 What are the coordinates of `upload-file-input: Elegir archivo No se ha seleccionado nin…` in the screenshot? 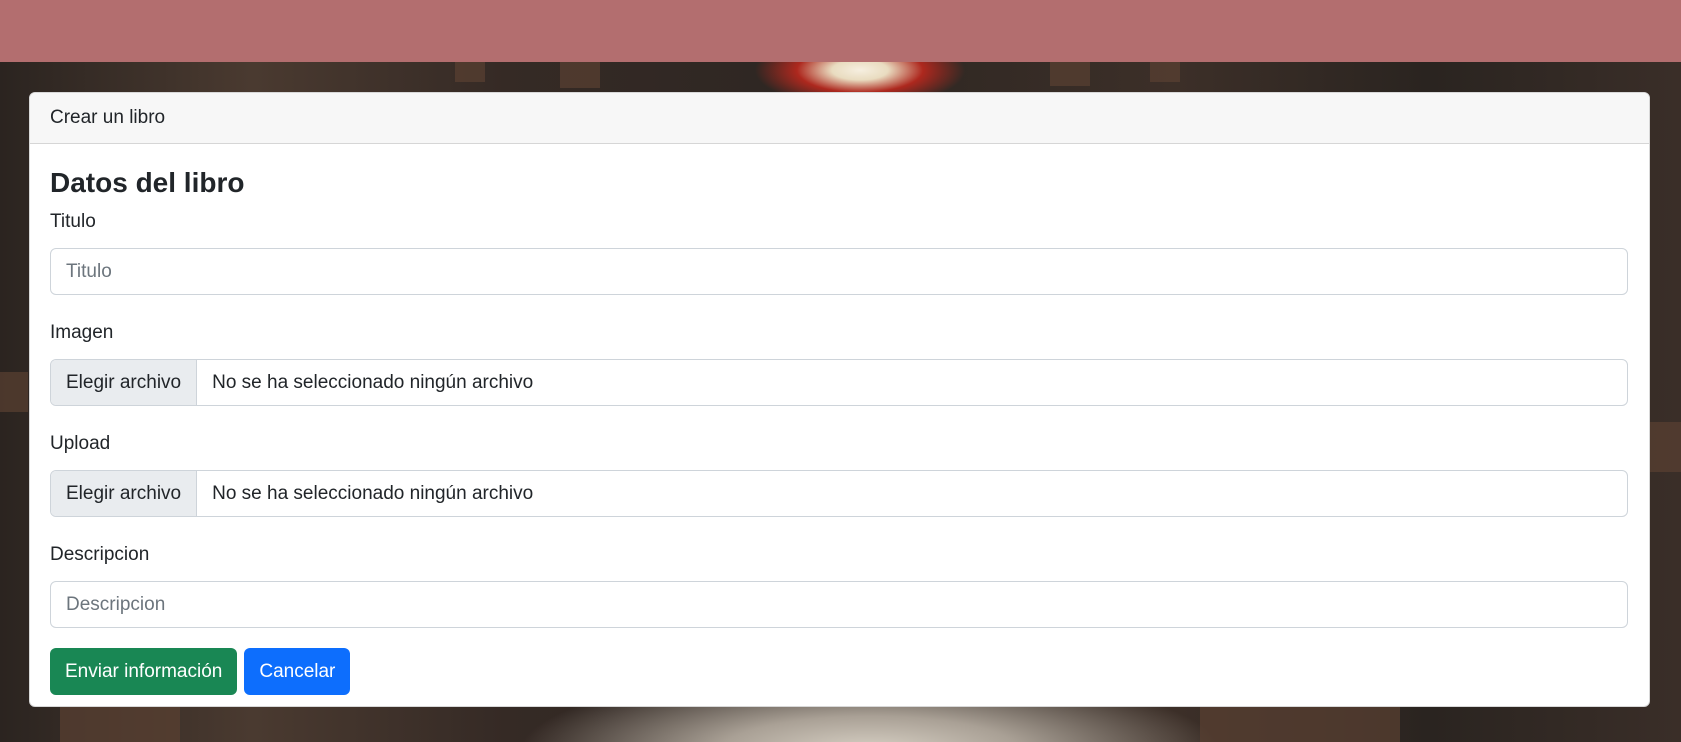 It's located at (839, 493).